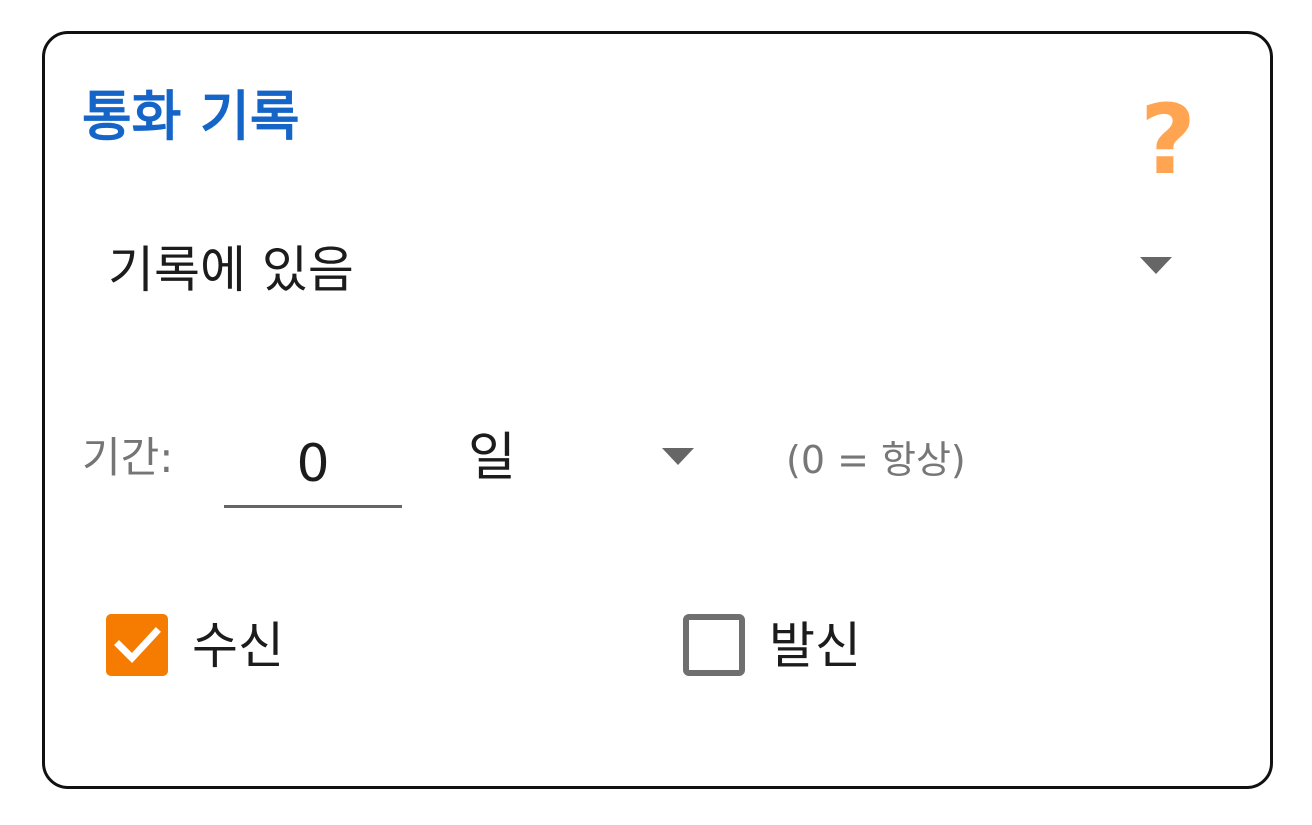  What do you see at coordinates (714, 645) in the screenshot?
I see `checkbox-unchecked-icon` at bounding box center [714, 645].